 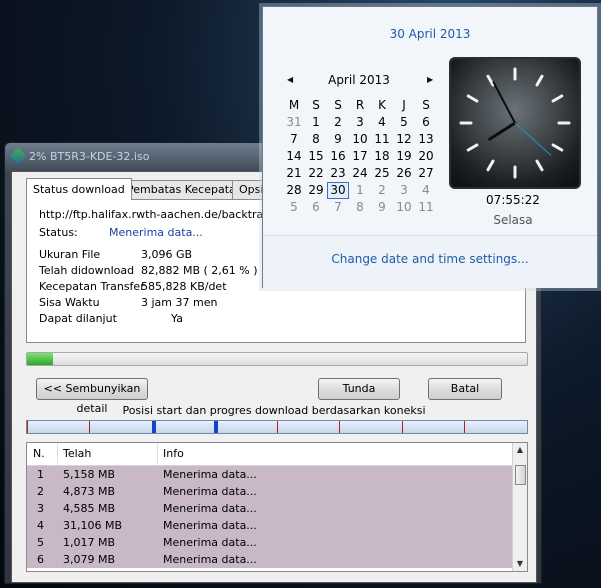 What do you see at coordinates (513, 220) in the screenshot?
I see `clock-day: Selasa` at bounding box center [513, 220].